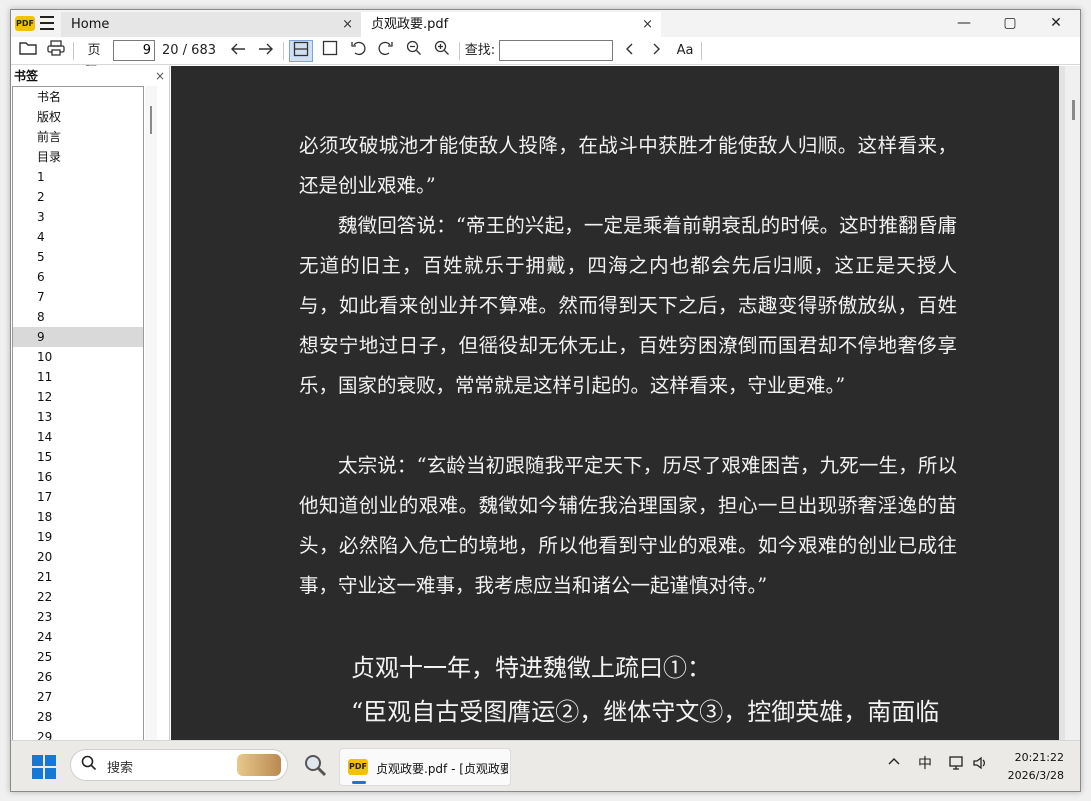 This screenshot has width=1091, height=801. I want to click on bookmark-scrollbar, so click(151, 413).